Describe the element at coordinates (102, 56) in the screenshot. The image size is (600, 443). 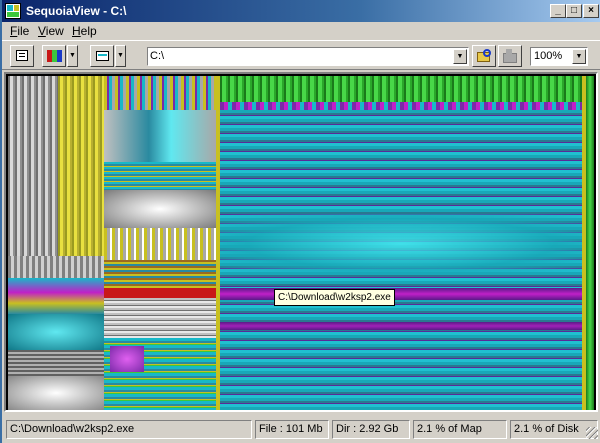
I see `filter-icon` at that location.